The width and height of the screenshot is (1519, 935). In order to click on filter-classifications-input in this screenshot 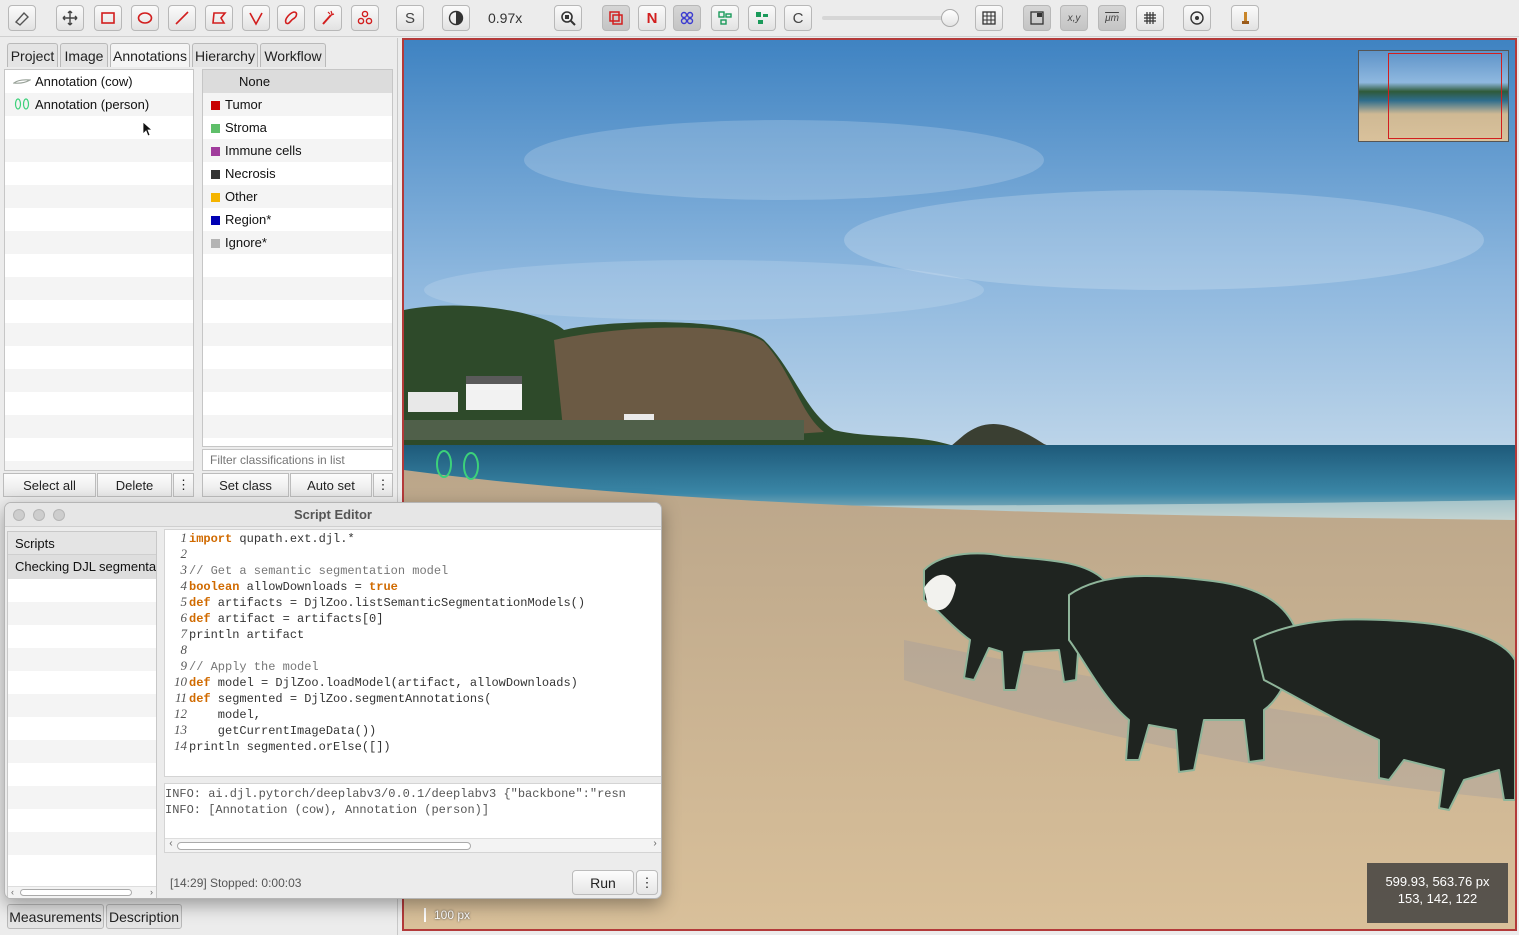, I will do `click(297, 460)`.